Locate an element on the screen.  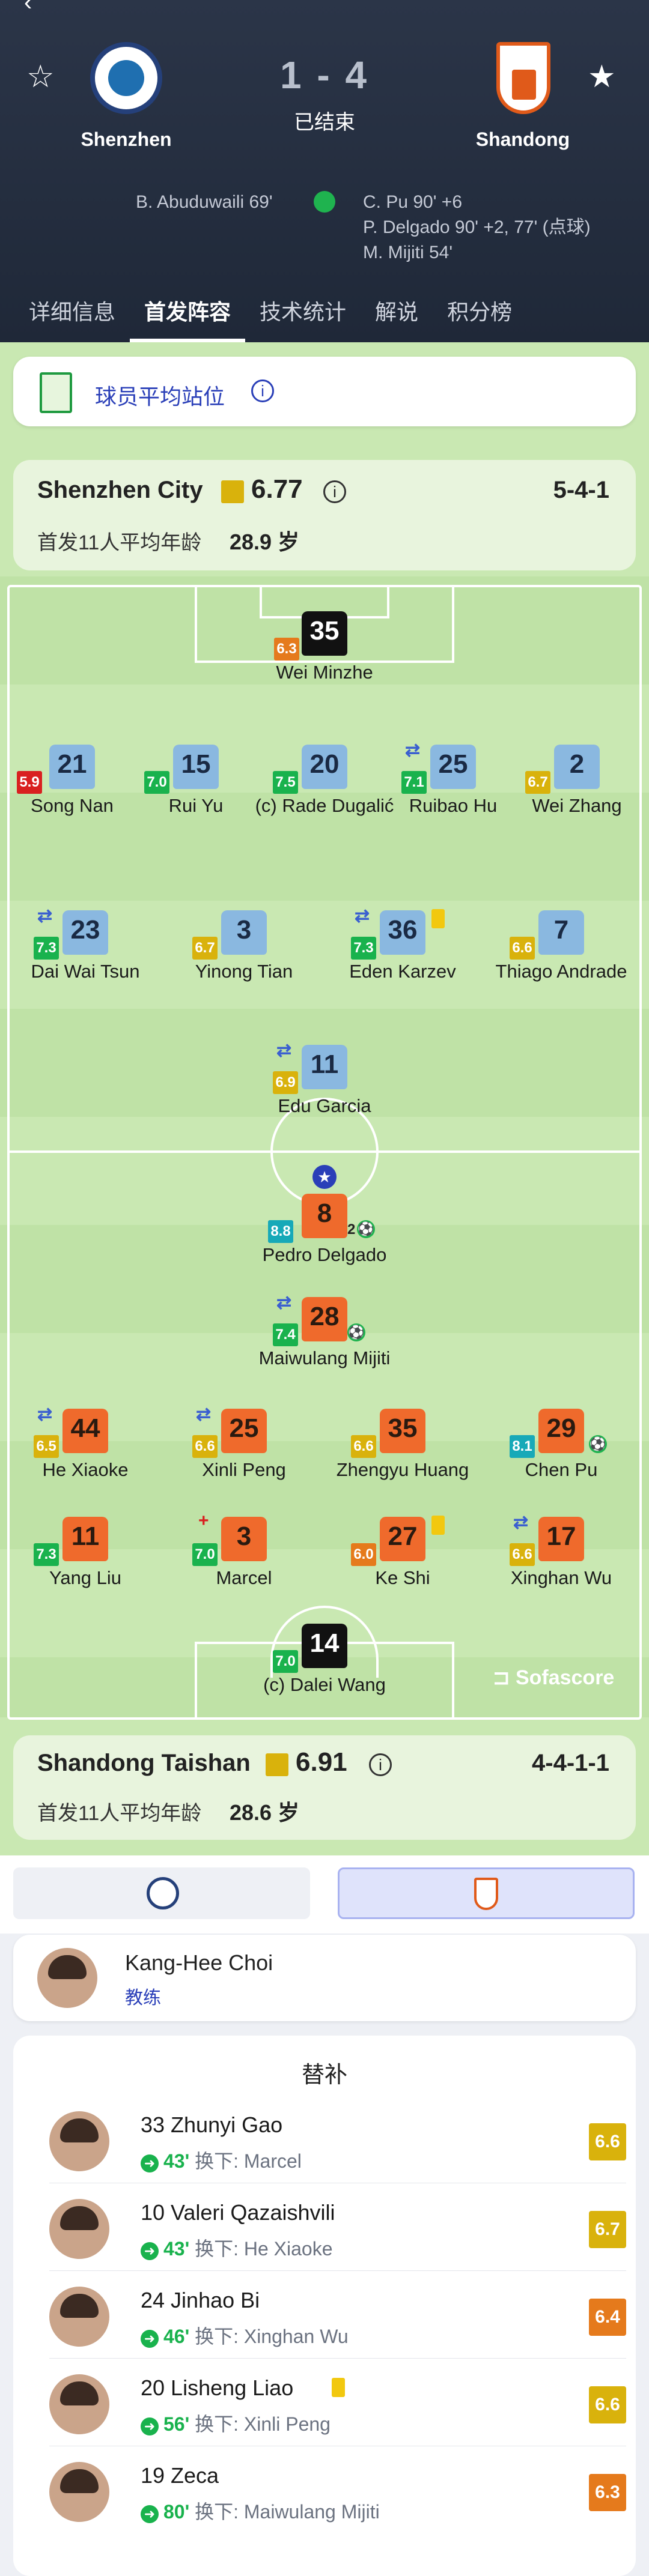
shirt-icon: 11 is located at coordinates (324, 1067).